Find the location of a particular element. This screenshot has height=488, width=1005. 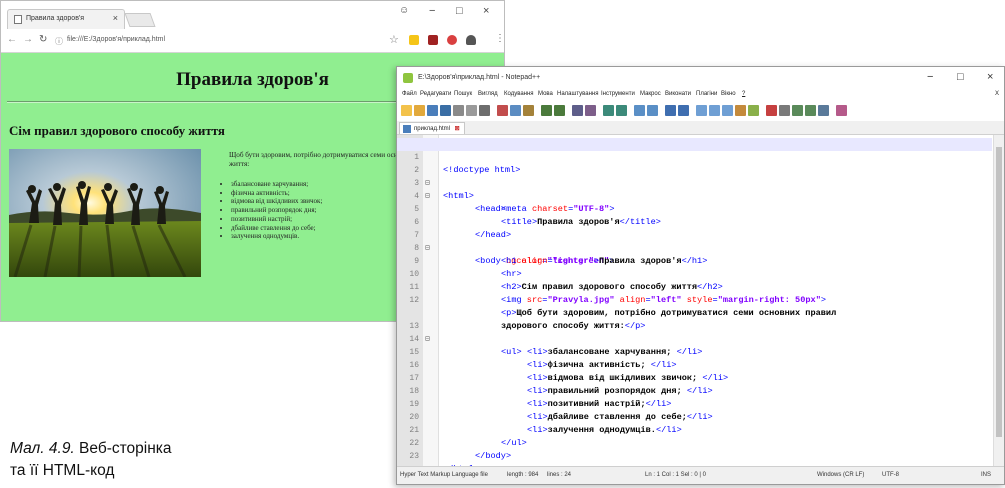

code-line: 14 <li>збалансоване харчування; </li> is located at coordinates (556, 346).